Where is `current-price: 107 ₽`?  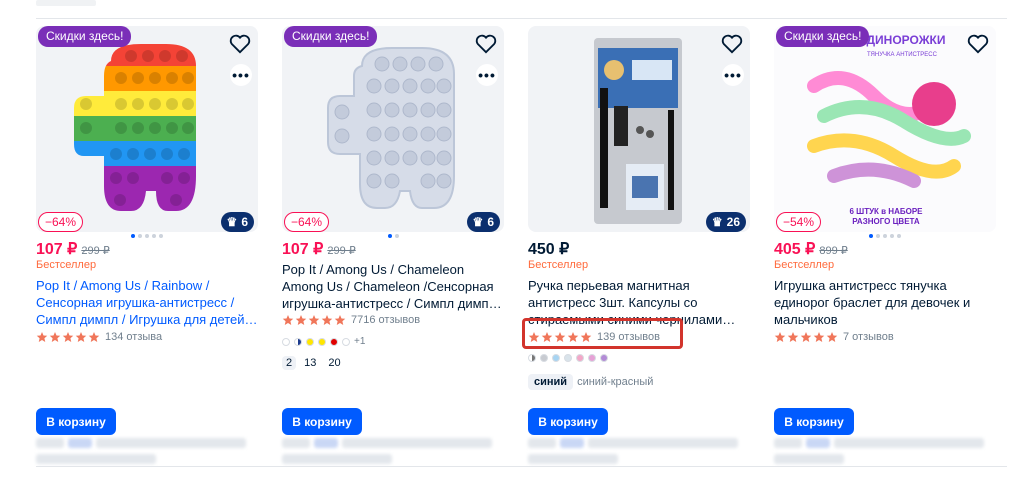
current-price: 107 ₽ is located at coordinates (57, 249).